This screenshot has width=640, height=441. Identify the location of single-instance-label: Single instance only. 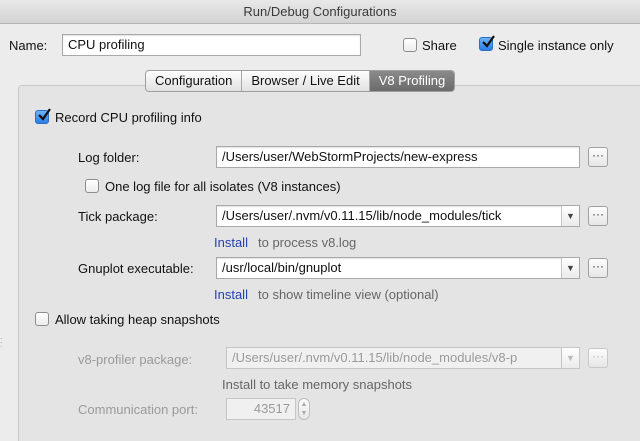
(556, 45).